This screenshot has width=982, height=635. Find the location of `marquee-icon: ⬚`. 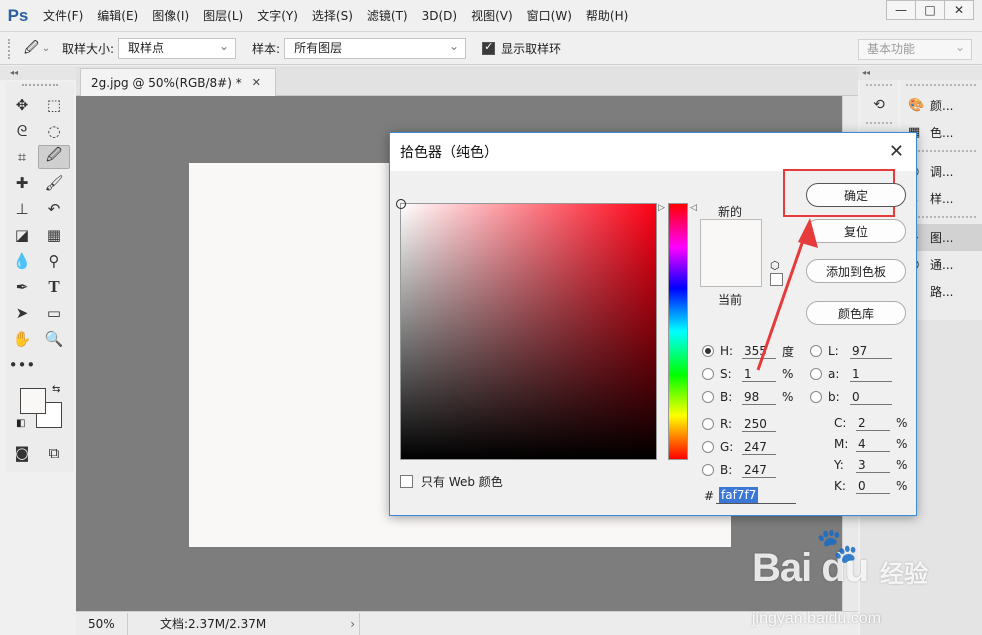

marquee-icon: ⬚ is located at coordinates (54, 105).